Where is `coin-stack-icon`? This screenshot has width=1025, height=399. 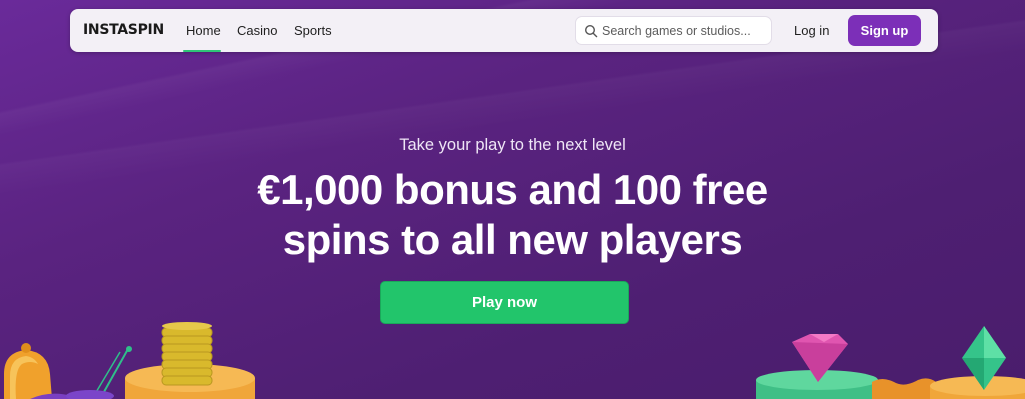 coin-stack-icon is located at coordinates (190, 360).